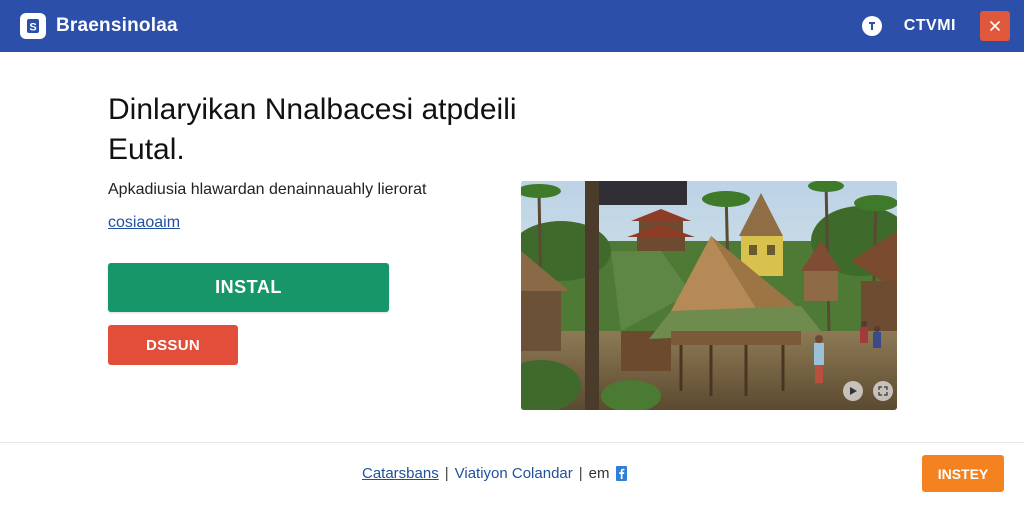 The height and width of the screenshot is (512, 1024). I want to click on footer-item-em: em, so click(599, 473).